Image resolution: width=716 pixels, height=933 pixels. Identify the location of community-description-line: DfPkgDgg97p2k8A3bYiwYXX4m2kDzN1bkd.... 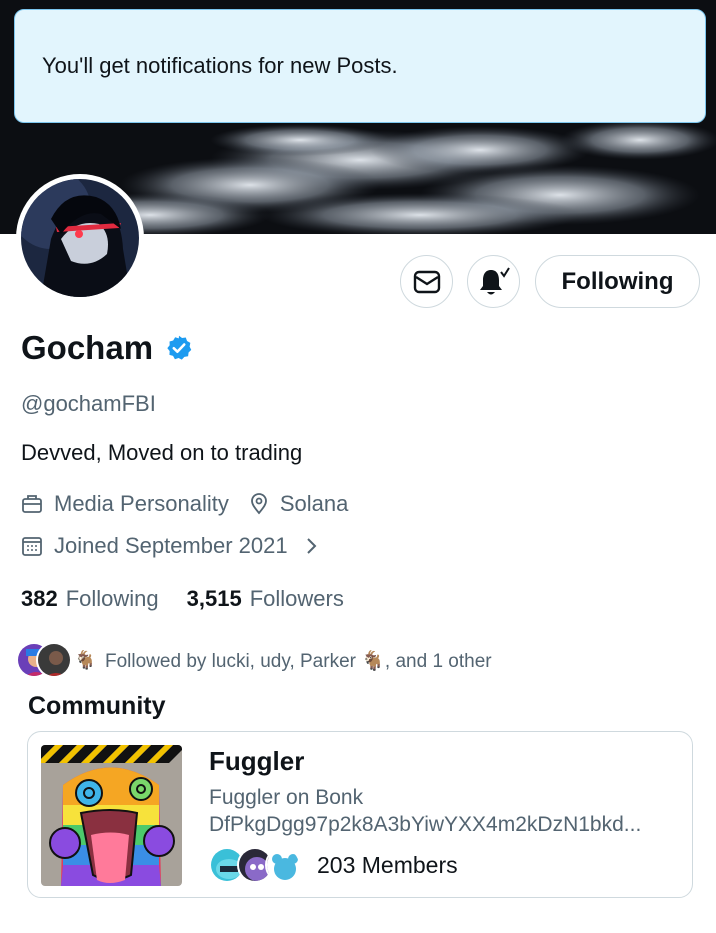
(425, 824).